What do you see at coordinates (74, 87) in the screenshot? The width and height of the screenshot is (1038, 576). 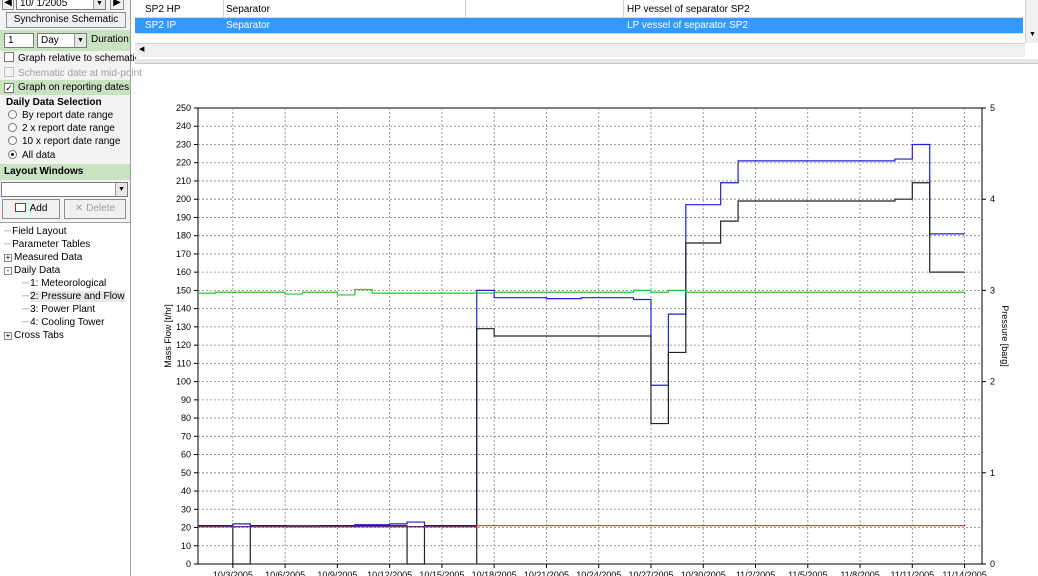 I see `checkbox-label: Graph on reporting dates` at bounding box center [74, 87].